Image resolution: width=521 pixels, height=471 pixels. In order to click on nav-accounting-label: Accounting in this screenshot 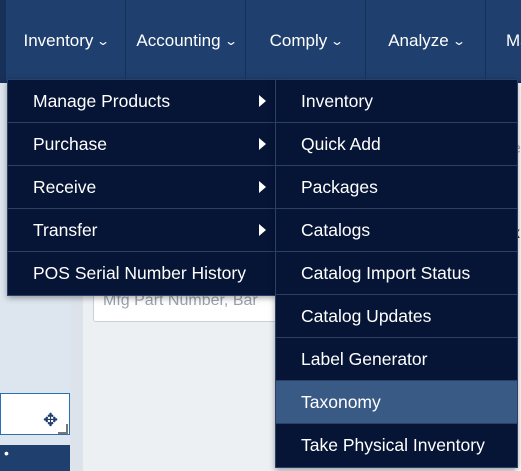, I will do `click(178, 40)`.